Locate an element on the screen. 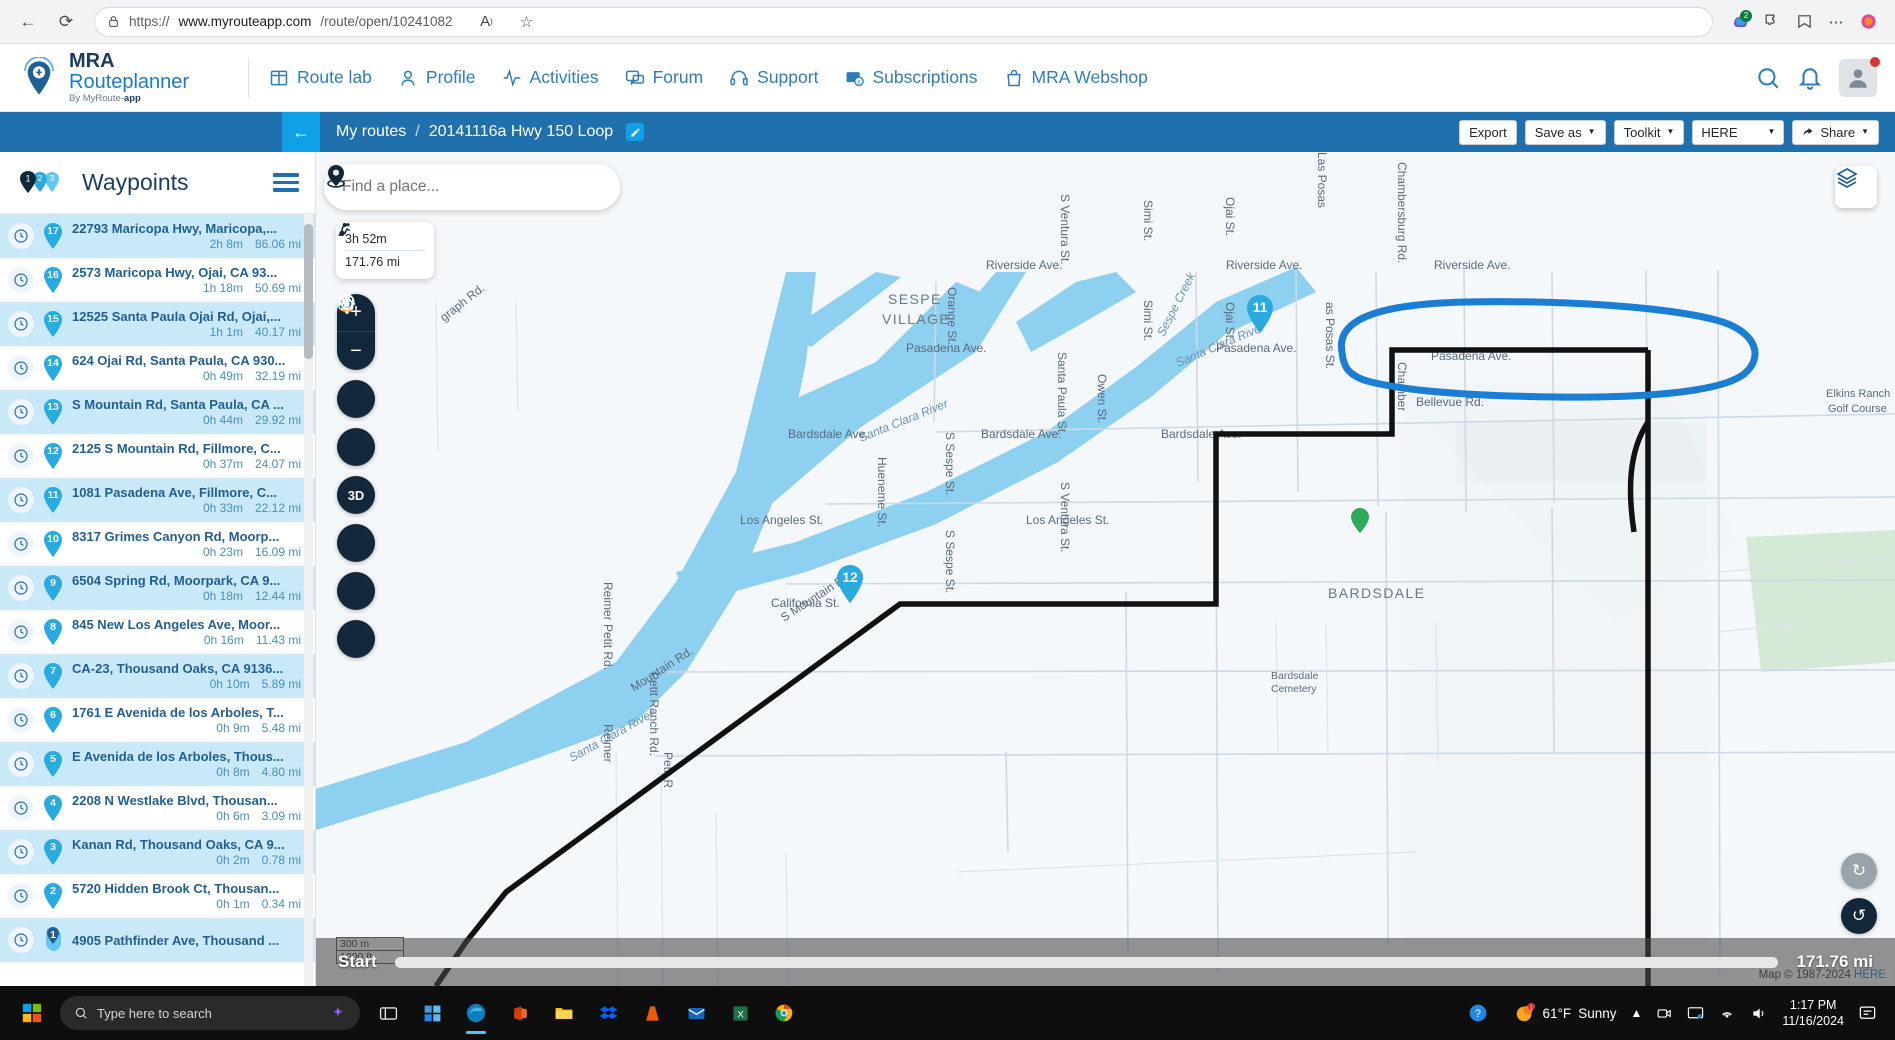 The image size is (1895, 1040). search-input is located at coordinates (472, 187).